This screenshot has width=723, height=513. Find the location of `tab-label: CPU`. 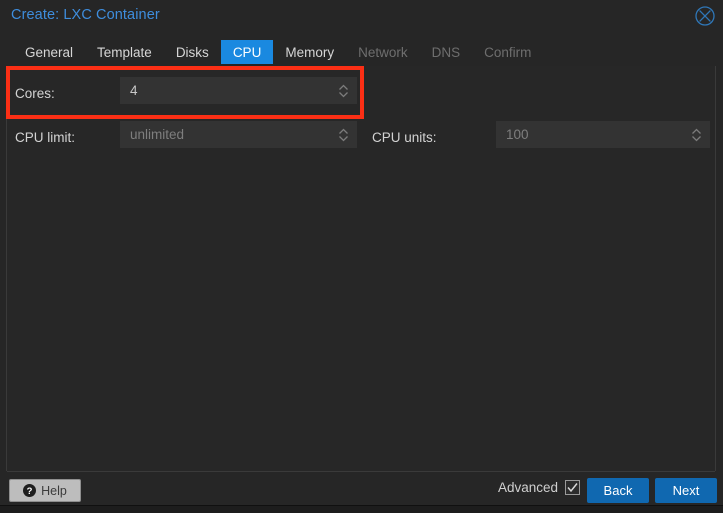

tab-label: CPU is located at coordinates (247, 52).